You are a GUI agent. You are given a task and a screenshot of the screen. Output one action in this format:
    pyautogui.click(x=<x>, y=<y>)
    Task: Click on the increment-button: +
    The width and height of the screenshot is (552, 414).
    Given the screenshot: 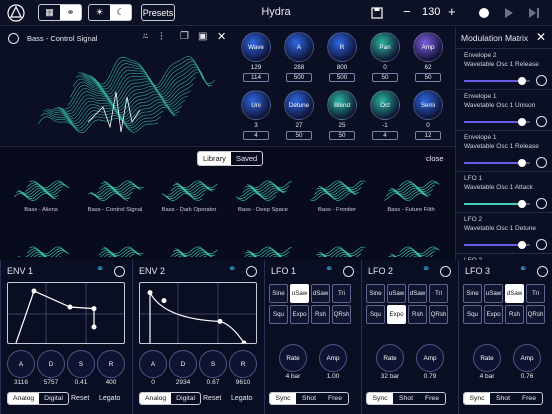 What is the action you would take?
    pyautogui.click(x=452, y=11)
    